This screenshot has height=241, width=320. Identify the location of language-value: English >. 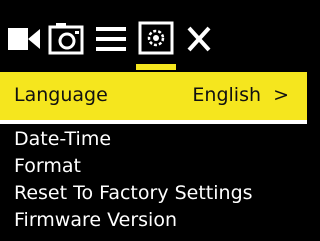
(240, 95).